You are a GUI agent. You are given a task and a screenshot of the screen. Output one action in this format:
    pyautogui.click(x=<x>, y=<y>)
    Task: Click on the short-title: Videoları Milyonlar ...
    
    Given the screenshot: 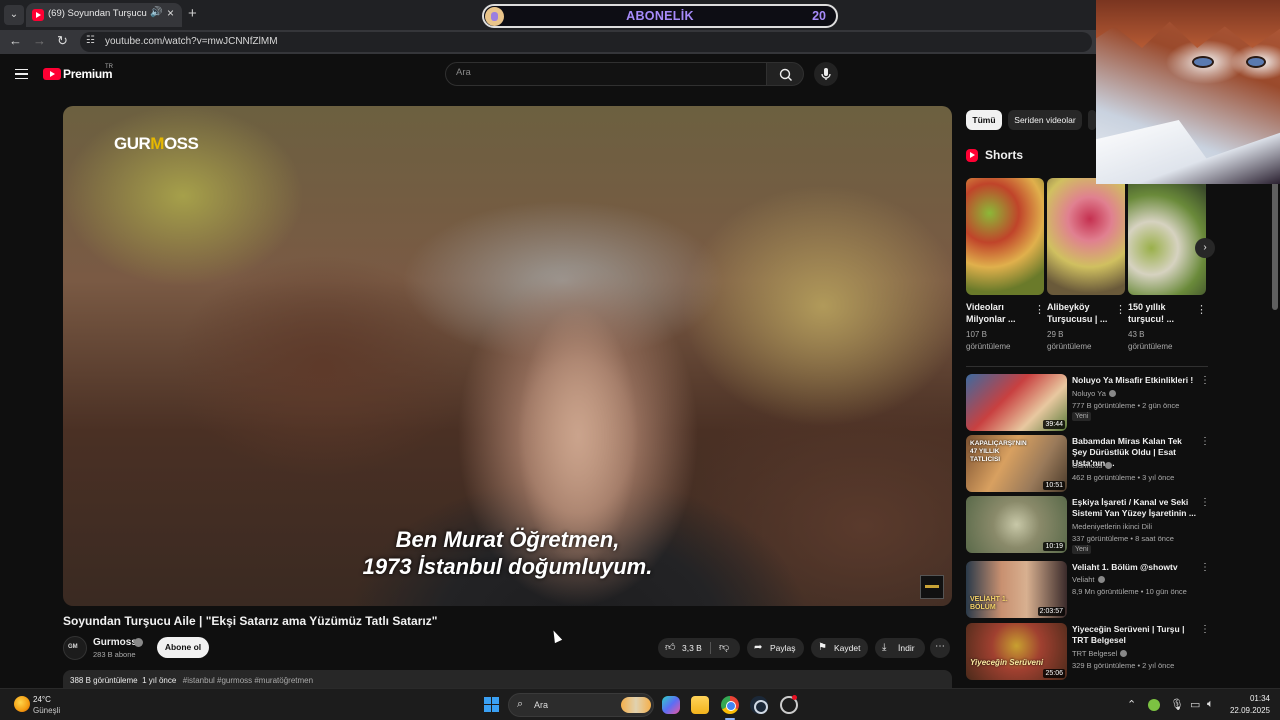 What is the action you would take?
    pyautogui.click(x=997, y=313)
    